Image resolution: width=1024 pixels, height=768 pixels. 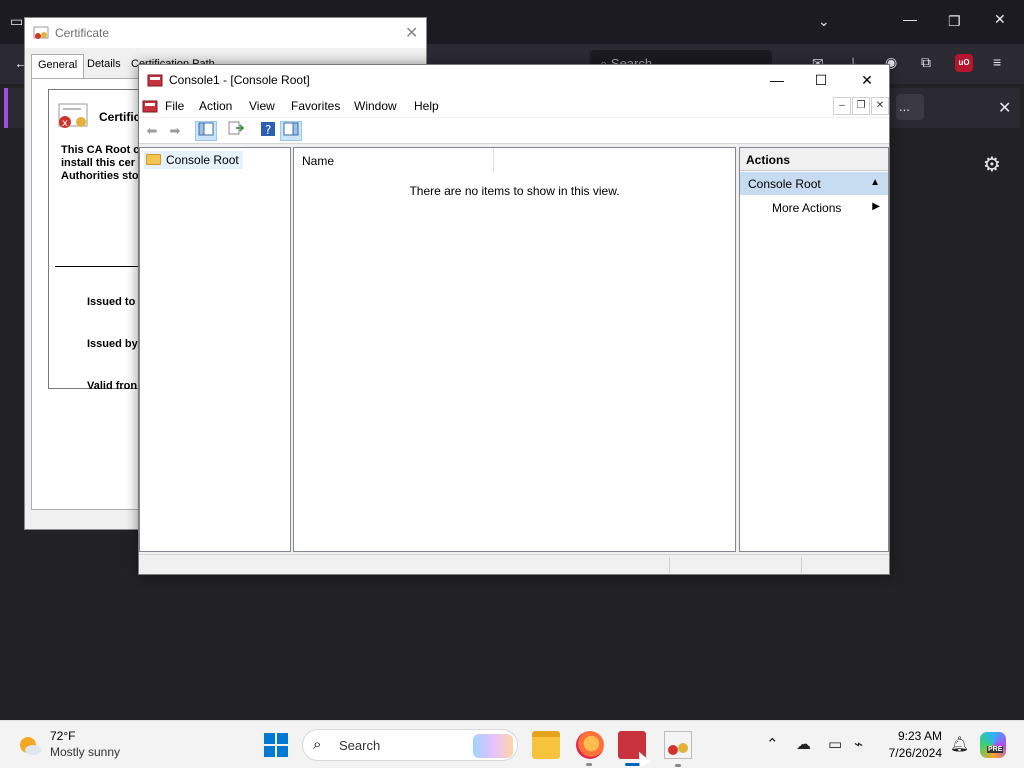 What do you see at coordinates (262, 106) in the screenshot?
I see `menu-view: View` at bounding box center [262, 106].